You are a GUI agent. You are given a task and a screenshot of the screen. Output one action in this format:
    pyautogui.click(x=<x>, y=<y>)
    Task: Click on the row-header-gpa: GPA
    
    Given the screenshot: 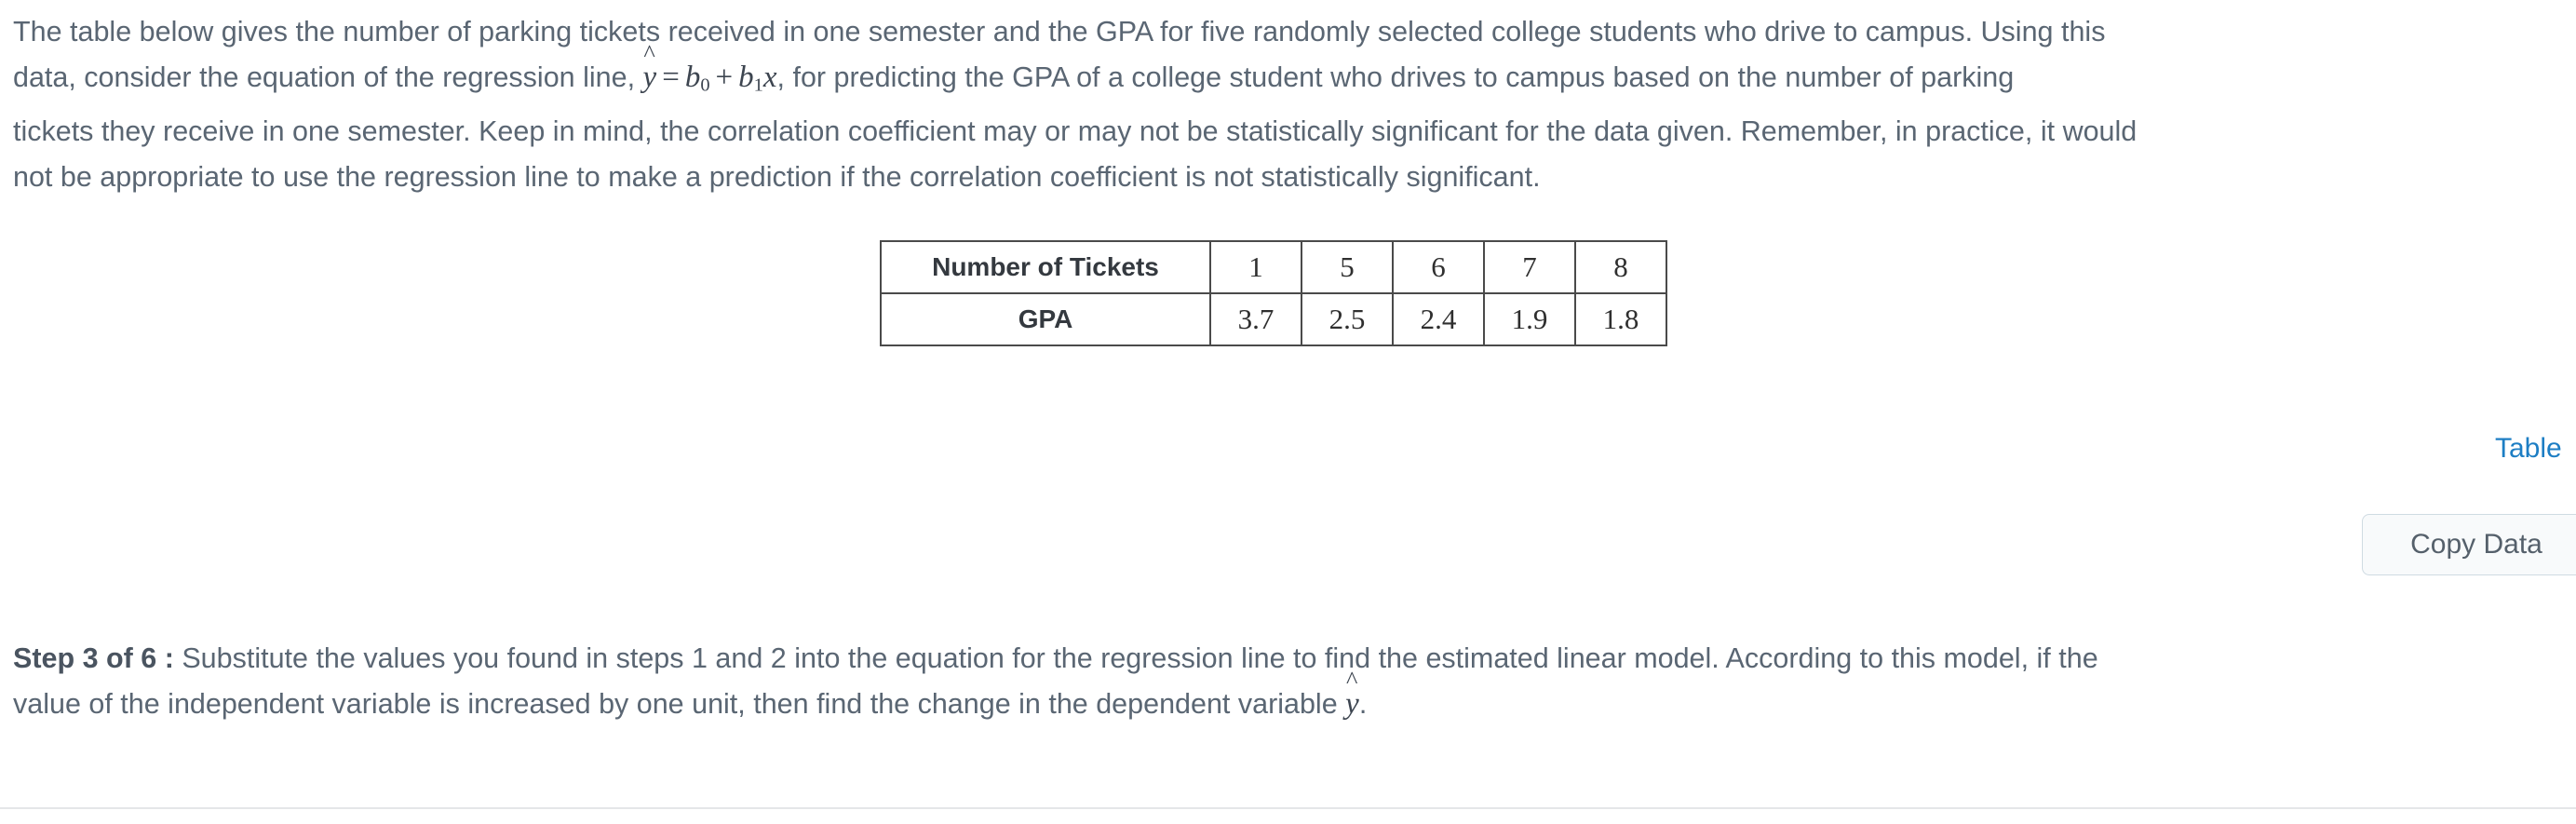 What is the action you would take?
    pyautogui.click(x=1045, y=319)
    